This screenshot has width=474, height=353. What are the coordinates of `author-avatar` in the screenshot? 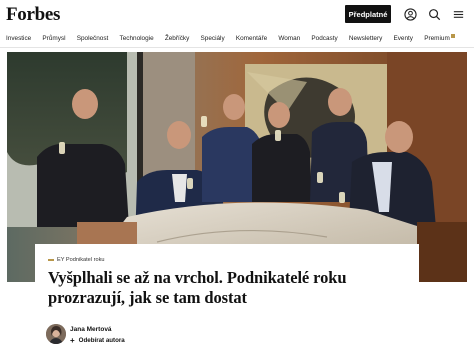 It's located at (56, 334).